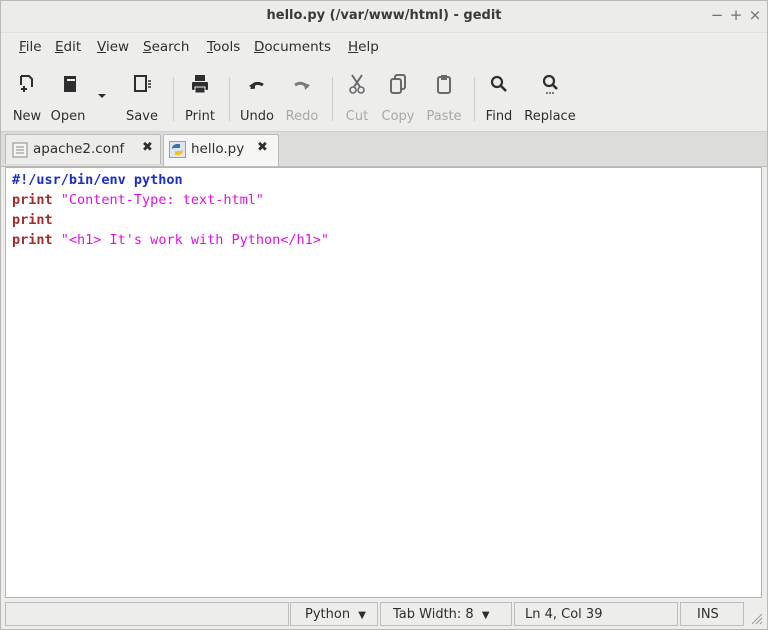  I want to click on resize-grip-icon, so click(756, 618).